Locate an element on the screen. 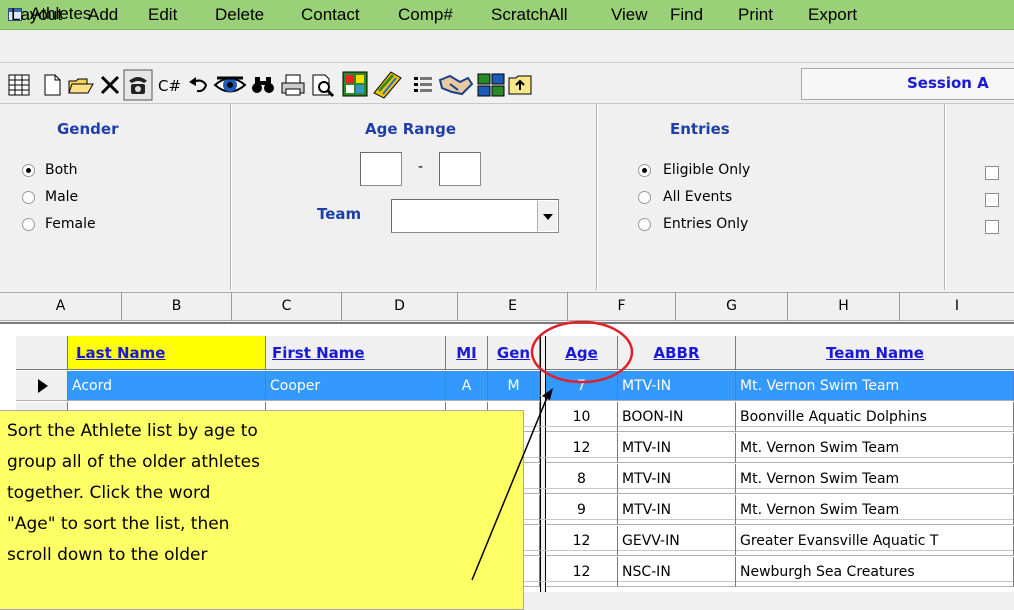 Image resolution: width=1014 pixels, height=610 pixels. menu-print: Print is located at coordinates (755, 15).